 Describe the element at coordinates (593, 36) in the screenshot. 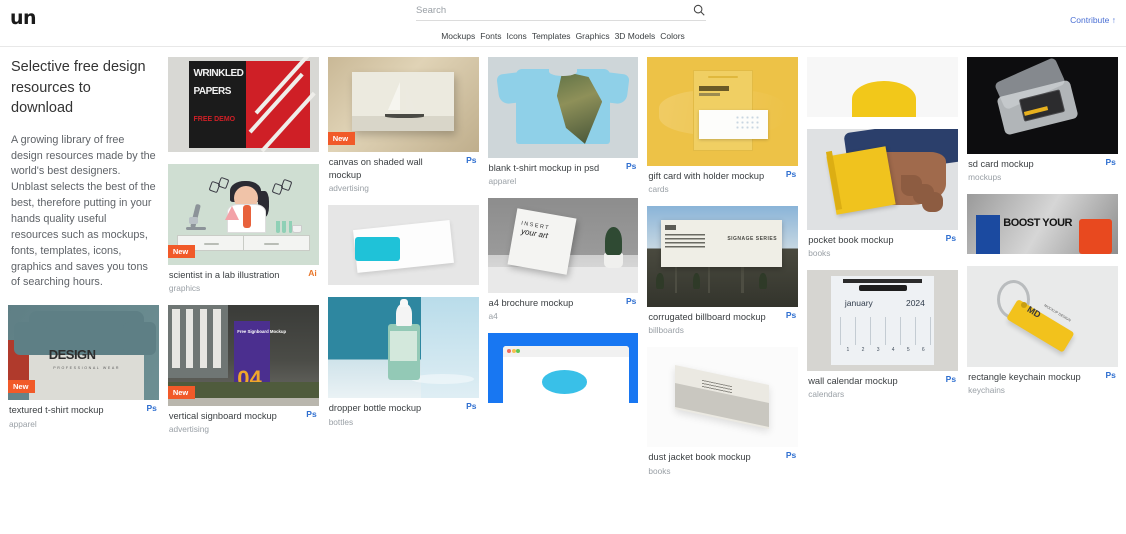

I see `nav-item-graphics: Graphics` at that location.